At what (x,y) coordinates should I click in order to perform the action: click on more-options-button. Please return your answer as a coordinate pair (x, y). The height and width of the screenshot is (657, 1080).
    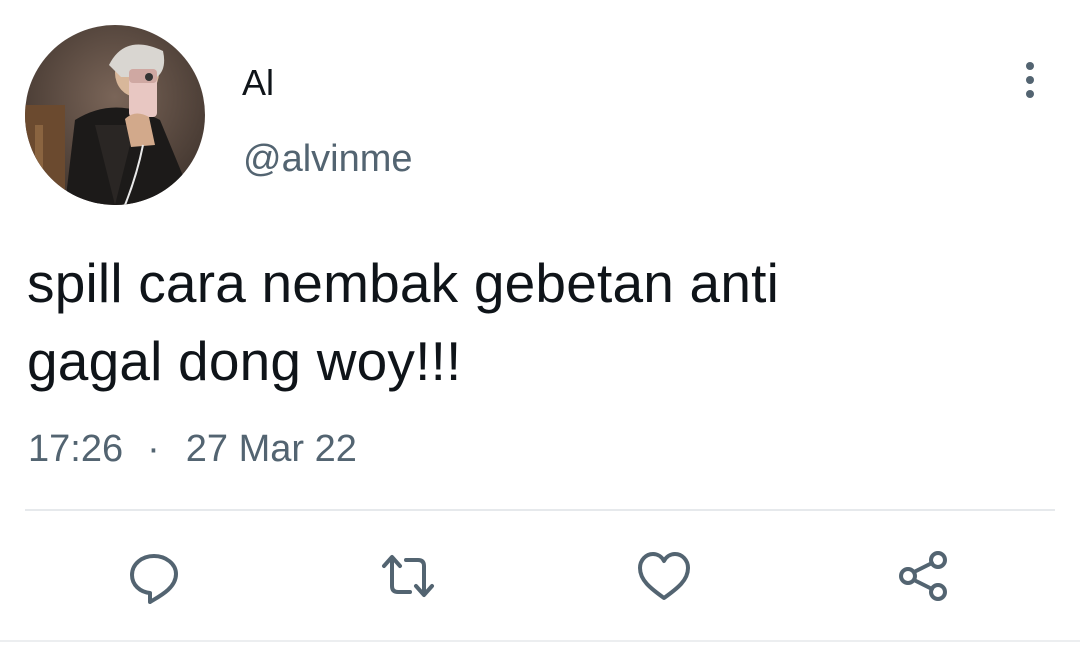
    Looking at the image, I should click on (1030, 80).